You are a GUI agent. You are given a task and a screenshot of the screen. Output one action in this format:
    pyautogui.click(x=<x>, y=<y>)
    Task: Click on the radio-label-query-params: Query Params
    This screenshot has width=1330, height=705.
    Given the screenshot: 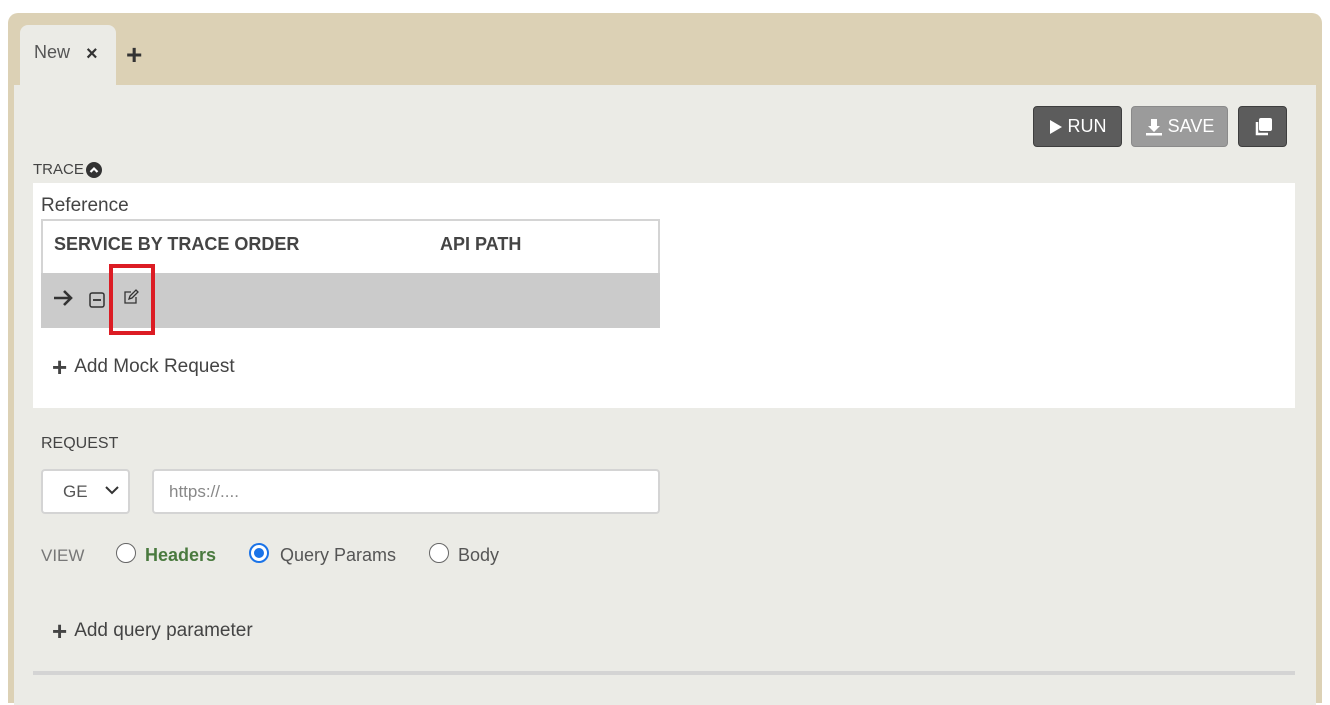 What is the action you would take?
    pyautogui.click(x=338, y=555)
    